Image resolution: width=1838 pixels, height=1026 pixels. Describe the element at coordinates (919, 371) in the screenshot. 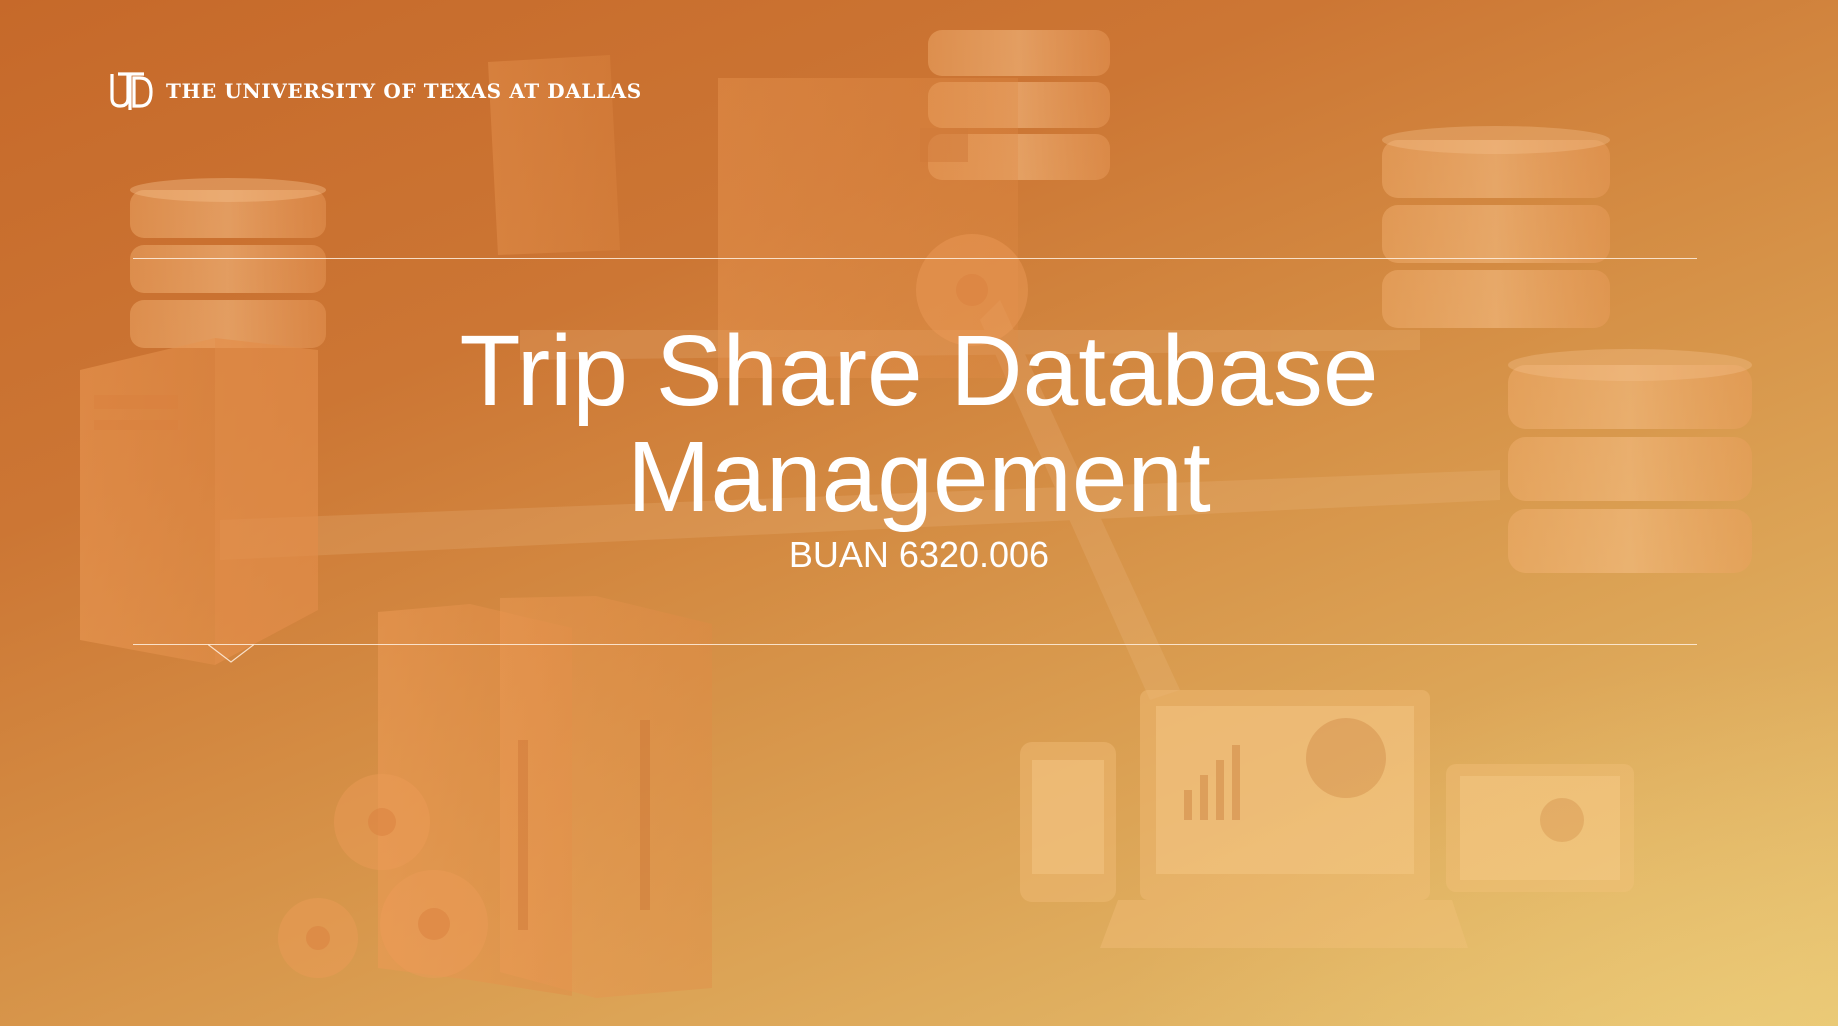

I see `title-line-1: Trip Share Database` at that location.